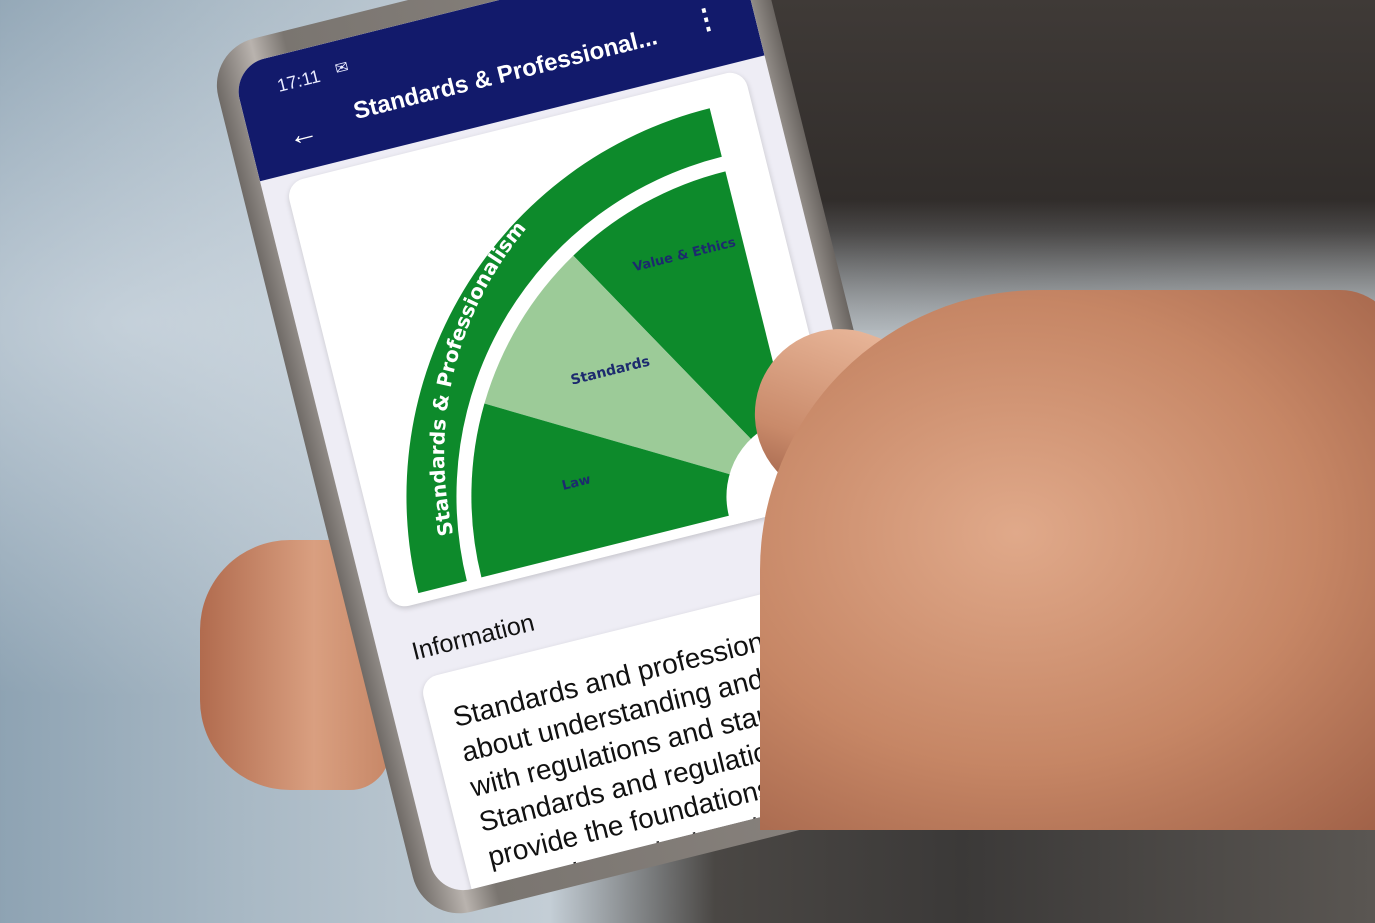 The height and width of the screenshot is (923, 1375). Describe the element at coordinates (299, 80) in the screenshot. I see `status-time: 17:11` at that location.